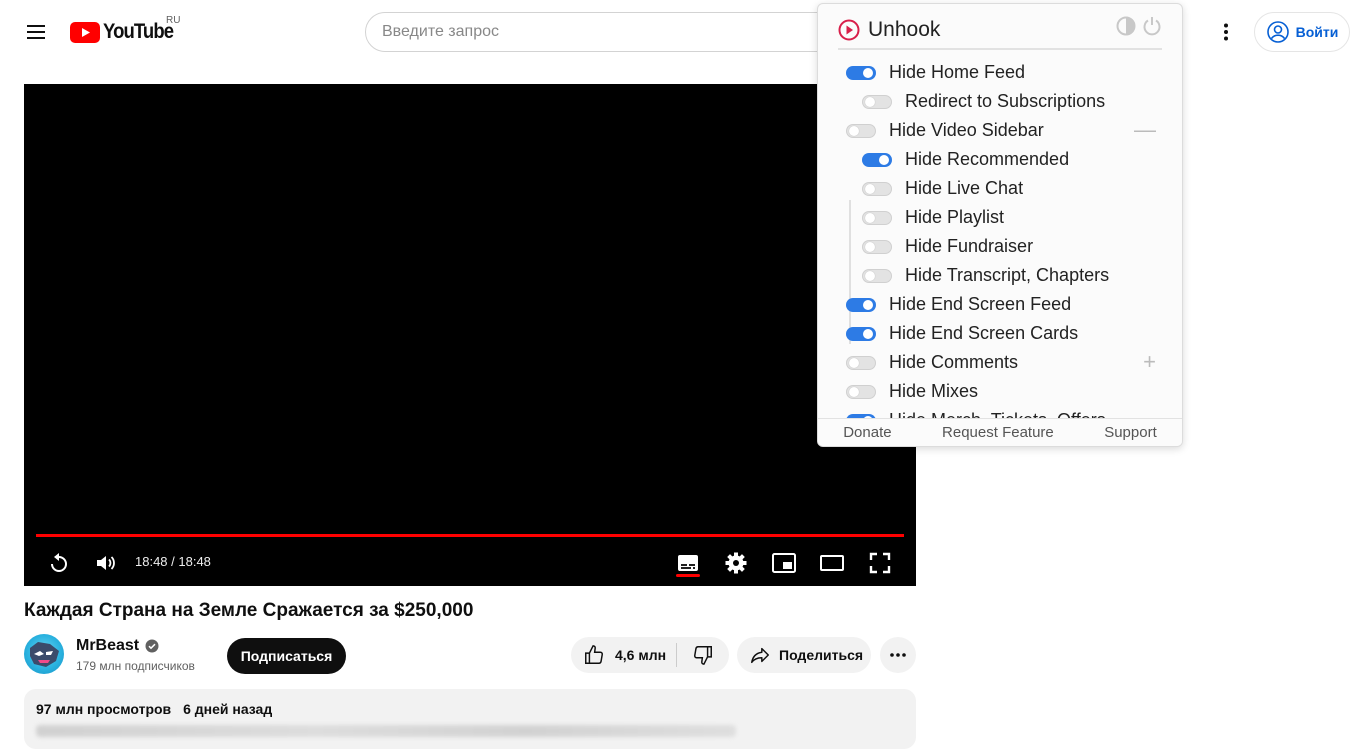  What do you see at coordinates (594, 654) in the screenshot?
I see `thumbs-up-icon` at bounding box center [594, 654].